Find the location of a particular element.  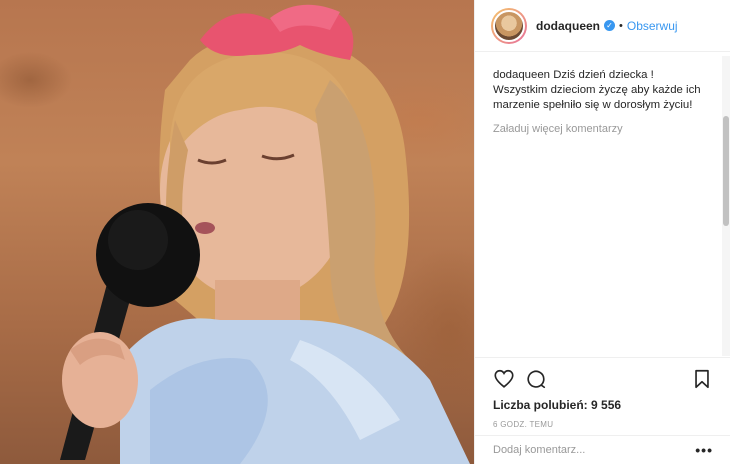

follow-button: Obserwuj is located at coordinates (652, 26).